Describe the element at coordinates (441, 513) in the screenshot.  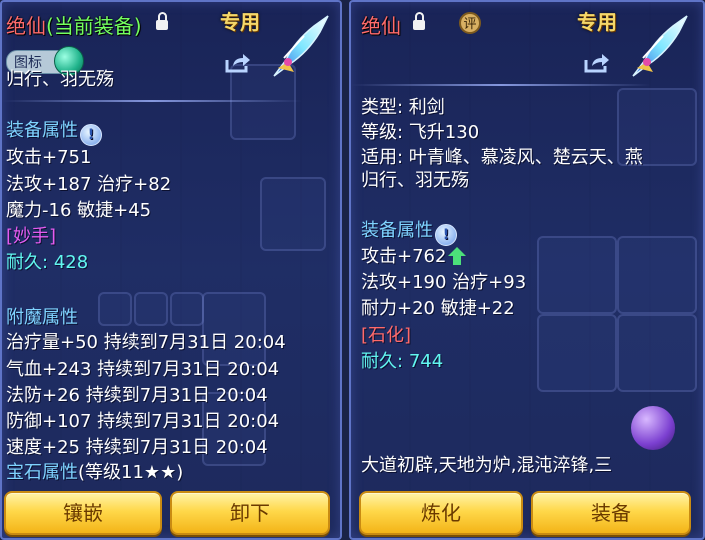
I see `refine-button: 炼化` at that location.